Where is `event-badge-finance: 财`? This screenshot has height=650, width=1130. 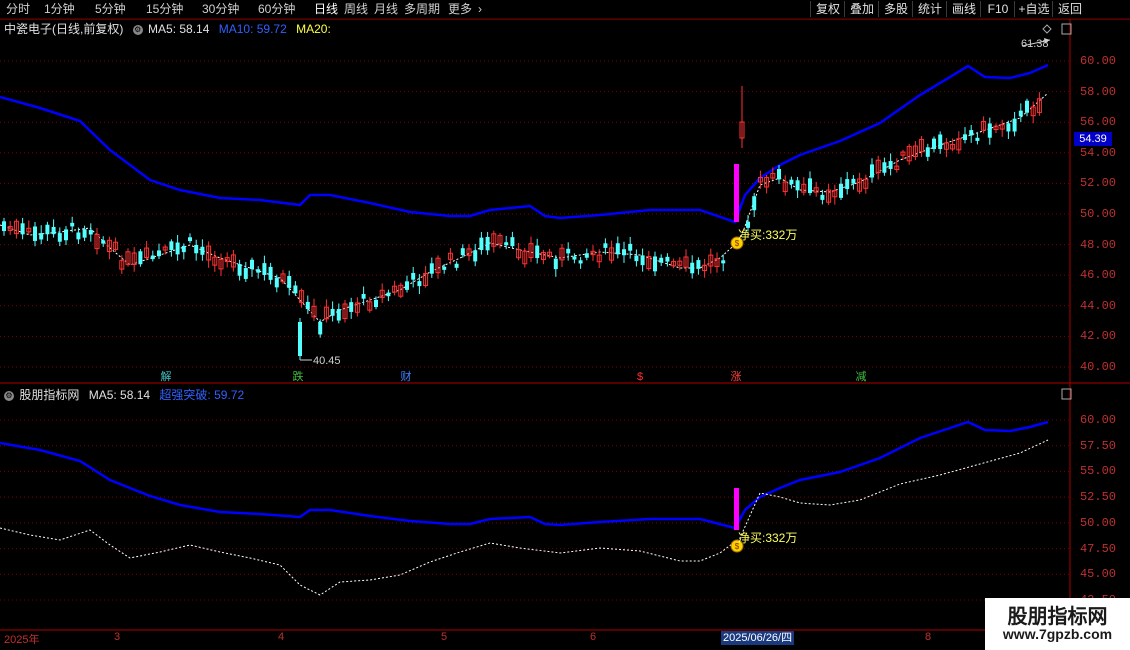
event-badge-finance: 财 is located at coordinates (406, 377).